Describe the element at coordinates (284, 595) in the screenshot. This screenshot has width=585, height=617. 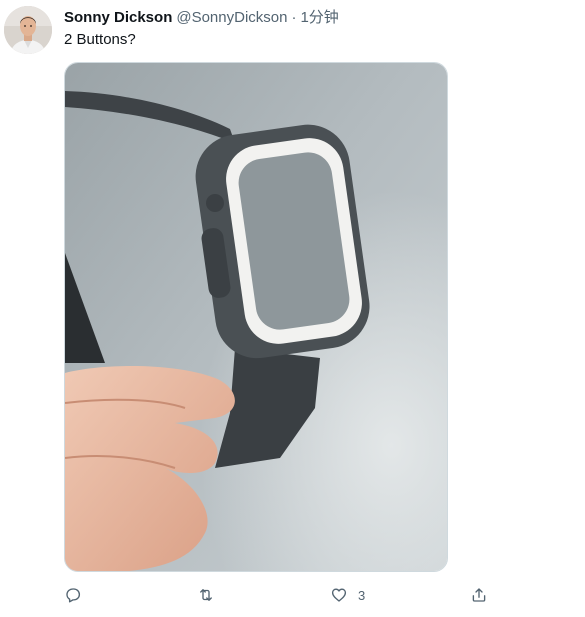
I see `tweet-actions: 3` at that location.